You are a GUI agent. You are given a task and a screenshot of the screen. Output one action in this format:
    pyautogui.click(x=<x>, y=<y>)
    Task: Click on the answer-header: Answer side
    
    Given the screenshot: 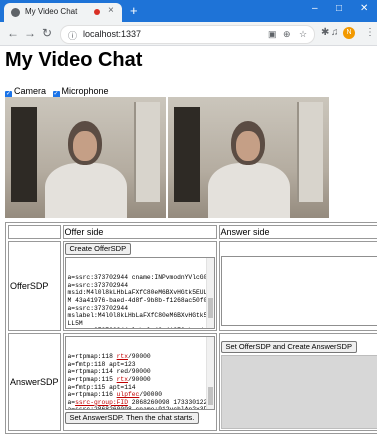 What is the action you would take?
    pyautogui.click(x=297, y=232)
    